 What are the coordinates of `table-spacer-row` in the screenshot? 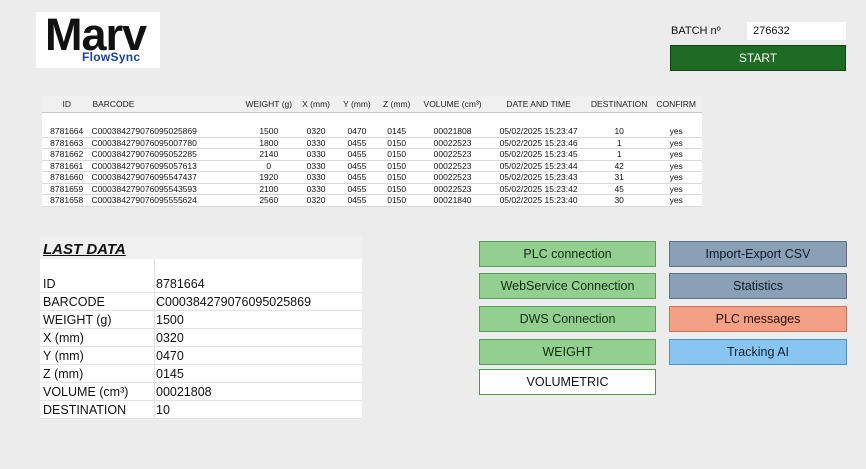 It's located at (372, 120).